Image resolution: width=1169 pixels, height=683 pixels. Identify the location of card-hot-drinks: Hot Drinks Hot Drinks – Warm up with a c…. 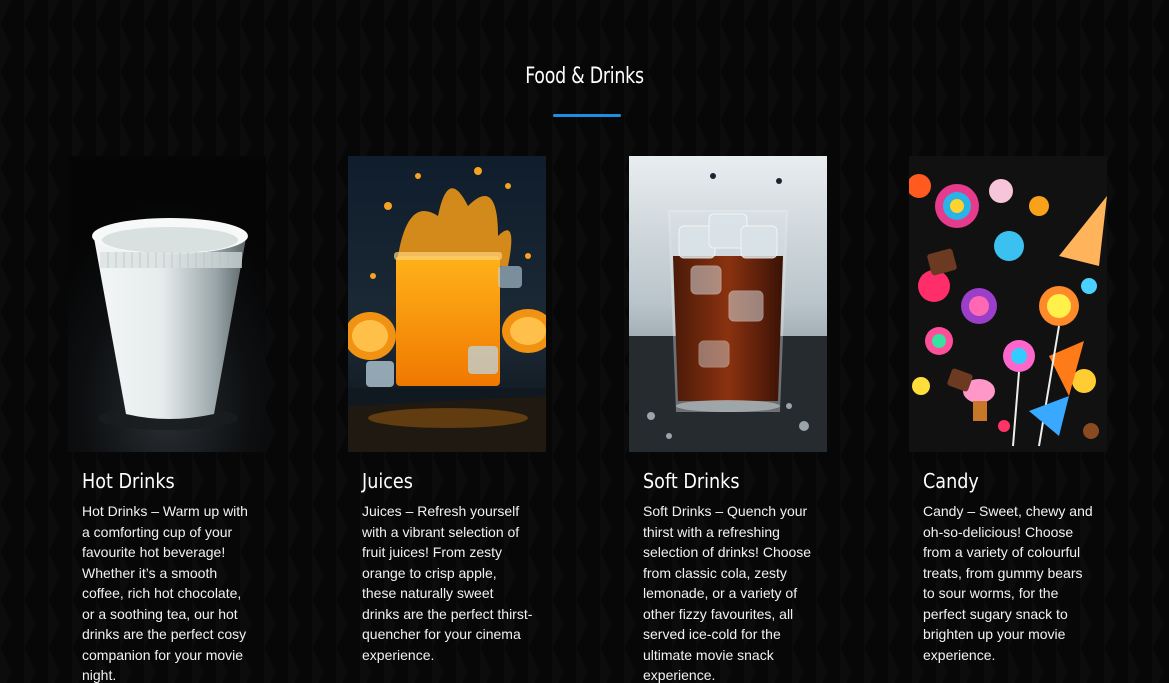
(167, 419).